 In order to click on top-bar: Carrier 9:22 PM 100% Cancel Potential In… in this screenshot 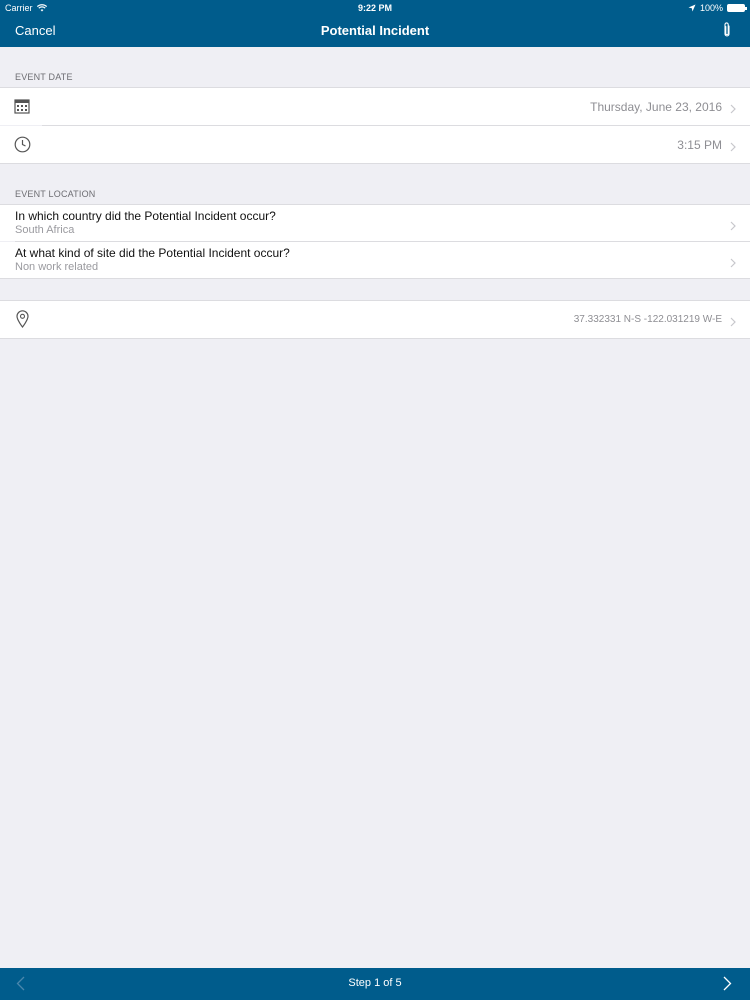, I will do `click(375, 23)`.